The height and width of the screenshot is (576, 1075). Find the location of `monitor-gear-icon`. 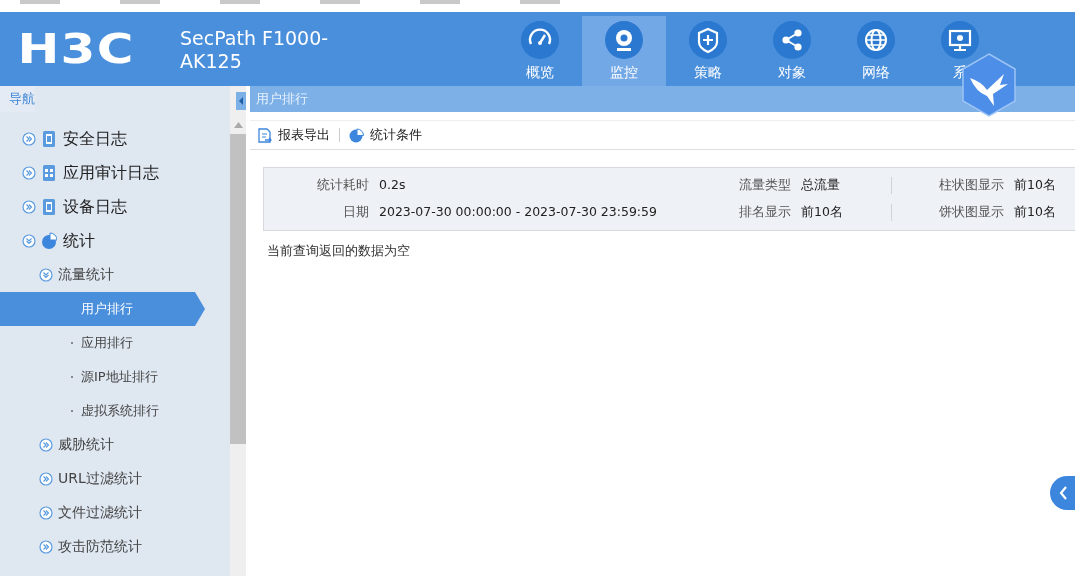

monitor-gear-icon is located at coordinates (960, 40).